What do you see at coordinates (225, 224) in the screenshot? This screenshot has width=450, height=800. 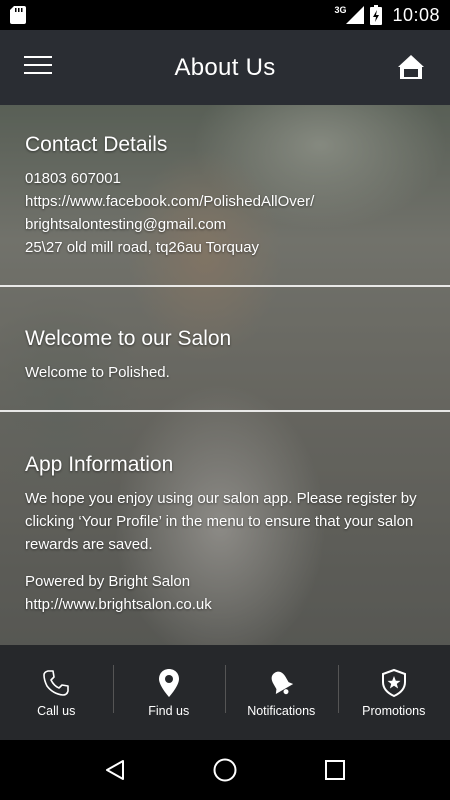 I see `contact-email: brightsalontesting@gmail.com` at bounding box center [225, 224].